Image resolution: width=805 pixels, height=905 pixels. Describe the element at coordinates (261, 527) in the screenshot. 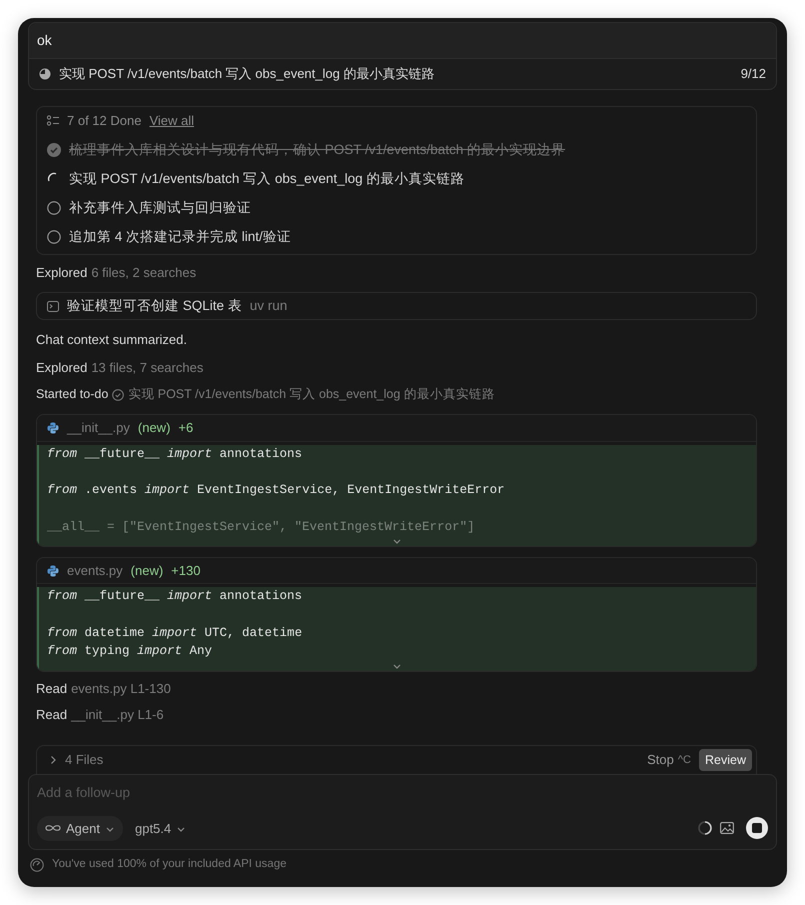

I see `code-line: __all__ = ["EventIngestService", "EventIngestWriteError"]` at that location.